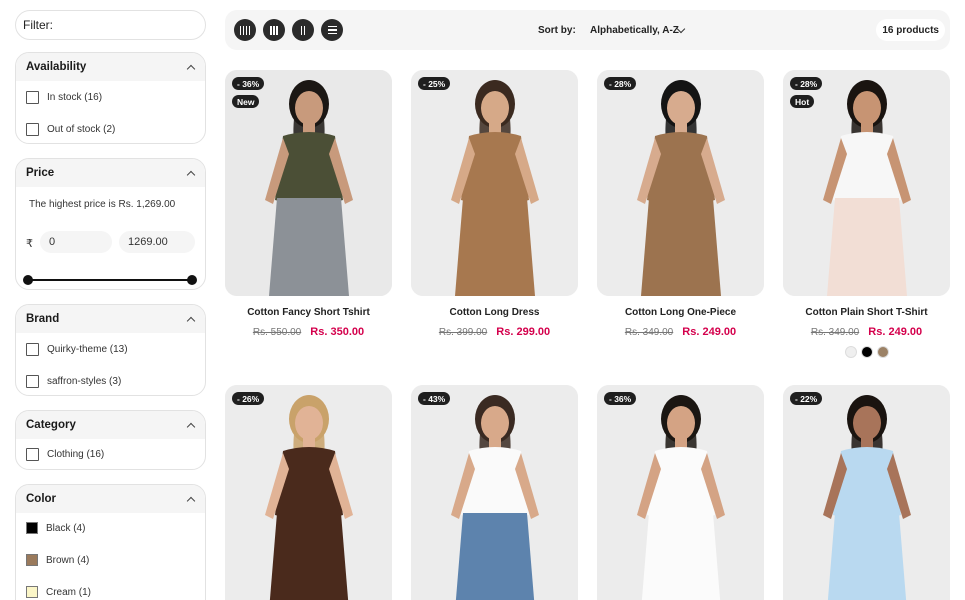 The width and height of the screenshot is (965, 600). Describe the element at coordinates (308, 183) in the screenshot. I see `product-image: - 36% New` at that location.